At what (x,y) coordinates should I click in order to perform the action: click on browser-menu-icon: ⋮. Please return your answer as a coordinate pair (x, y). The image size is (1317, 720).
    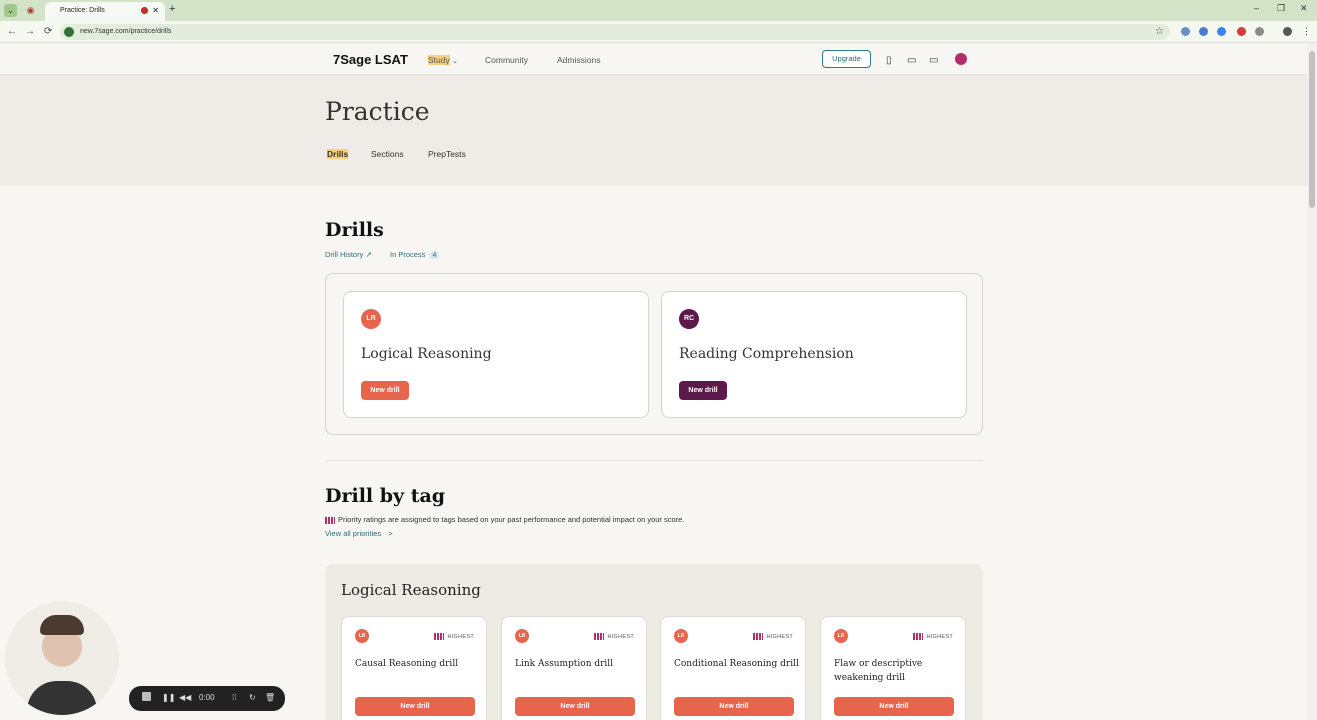
    Looking at the image, I should click on (1306, 31).